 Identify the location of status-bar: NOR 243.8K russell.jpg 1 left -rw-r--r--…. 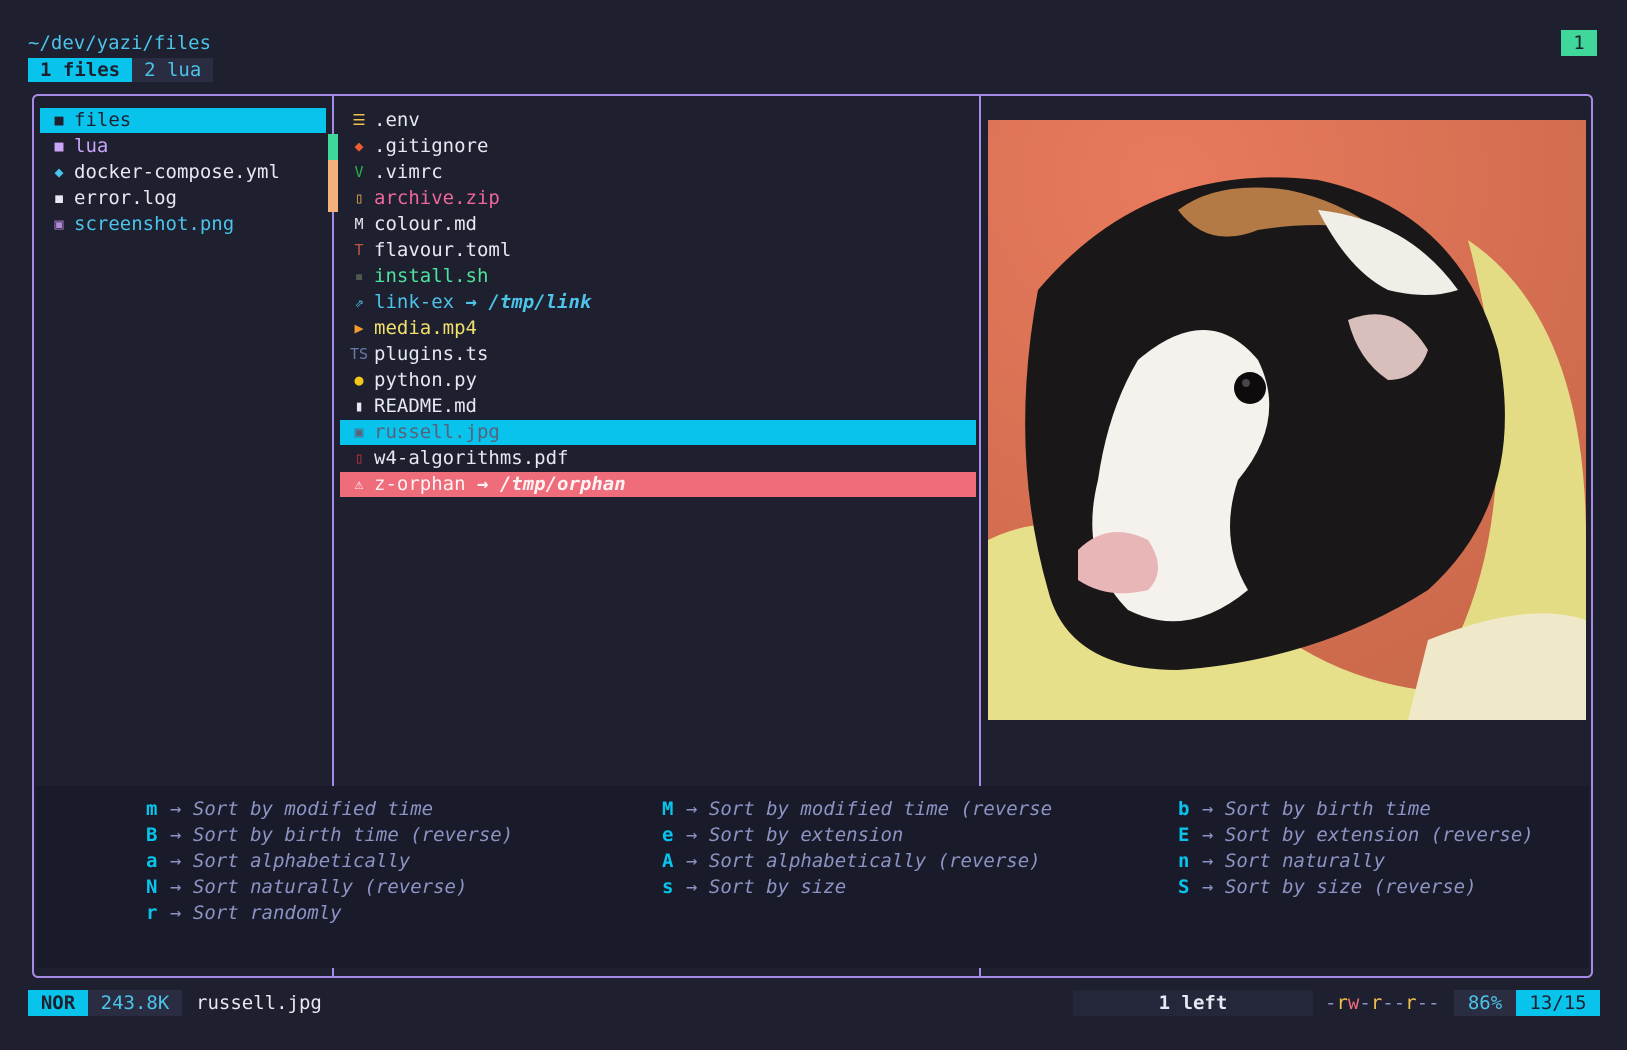
(813, 1003).